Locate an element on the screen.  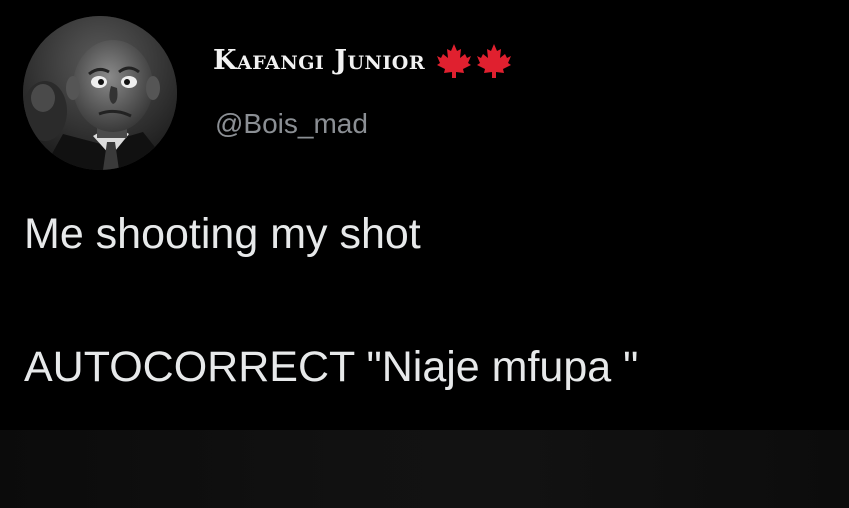
tweet-text-line-2: AUTOCORRECT "Niaje mfupa " is located at coordinates (331, 367).